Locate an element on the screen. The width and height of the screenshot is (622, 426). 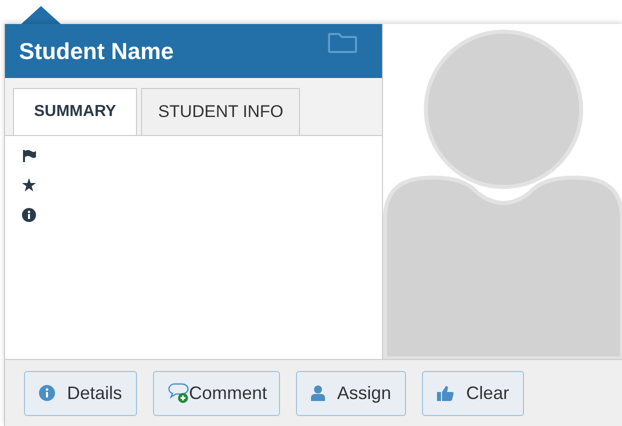
folder-icon is located at coordinates (343, 42).